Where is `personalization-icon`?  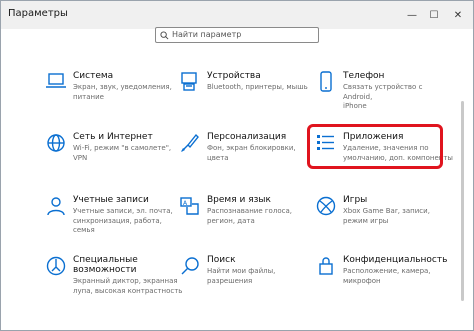 personalization-icon is located at coordinates (190, 142).